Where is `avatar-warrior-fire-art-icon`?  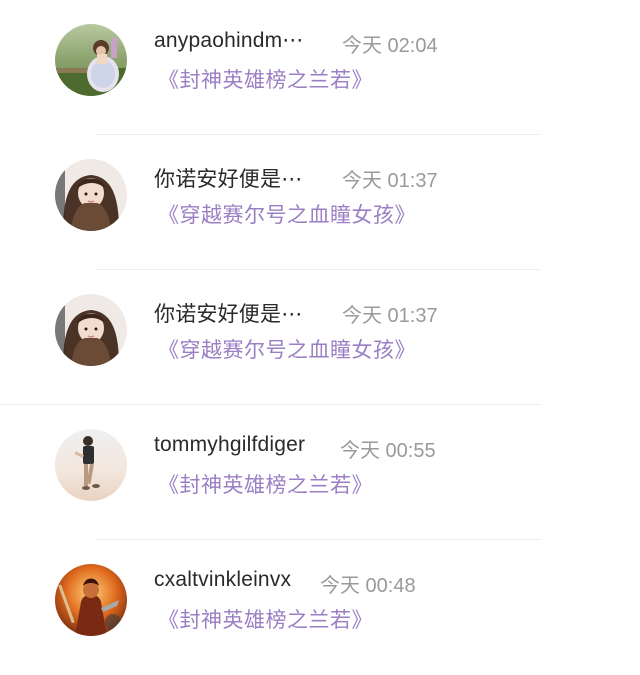 avatar-warrior-fire-art-icon is located at coordinates (91, 600).